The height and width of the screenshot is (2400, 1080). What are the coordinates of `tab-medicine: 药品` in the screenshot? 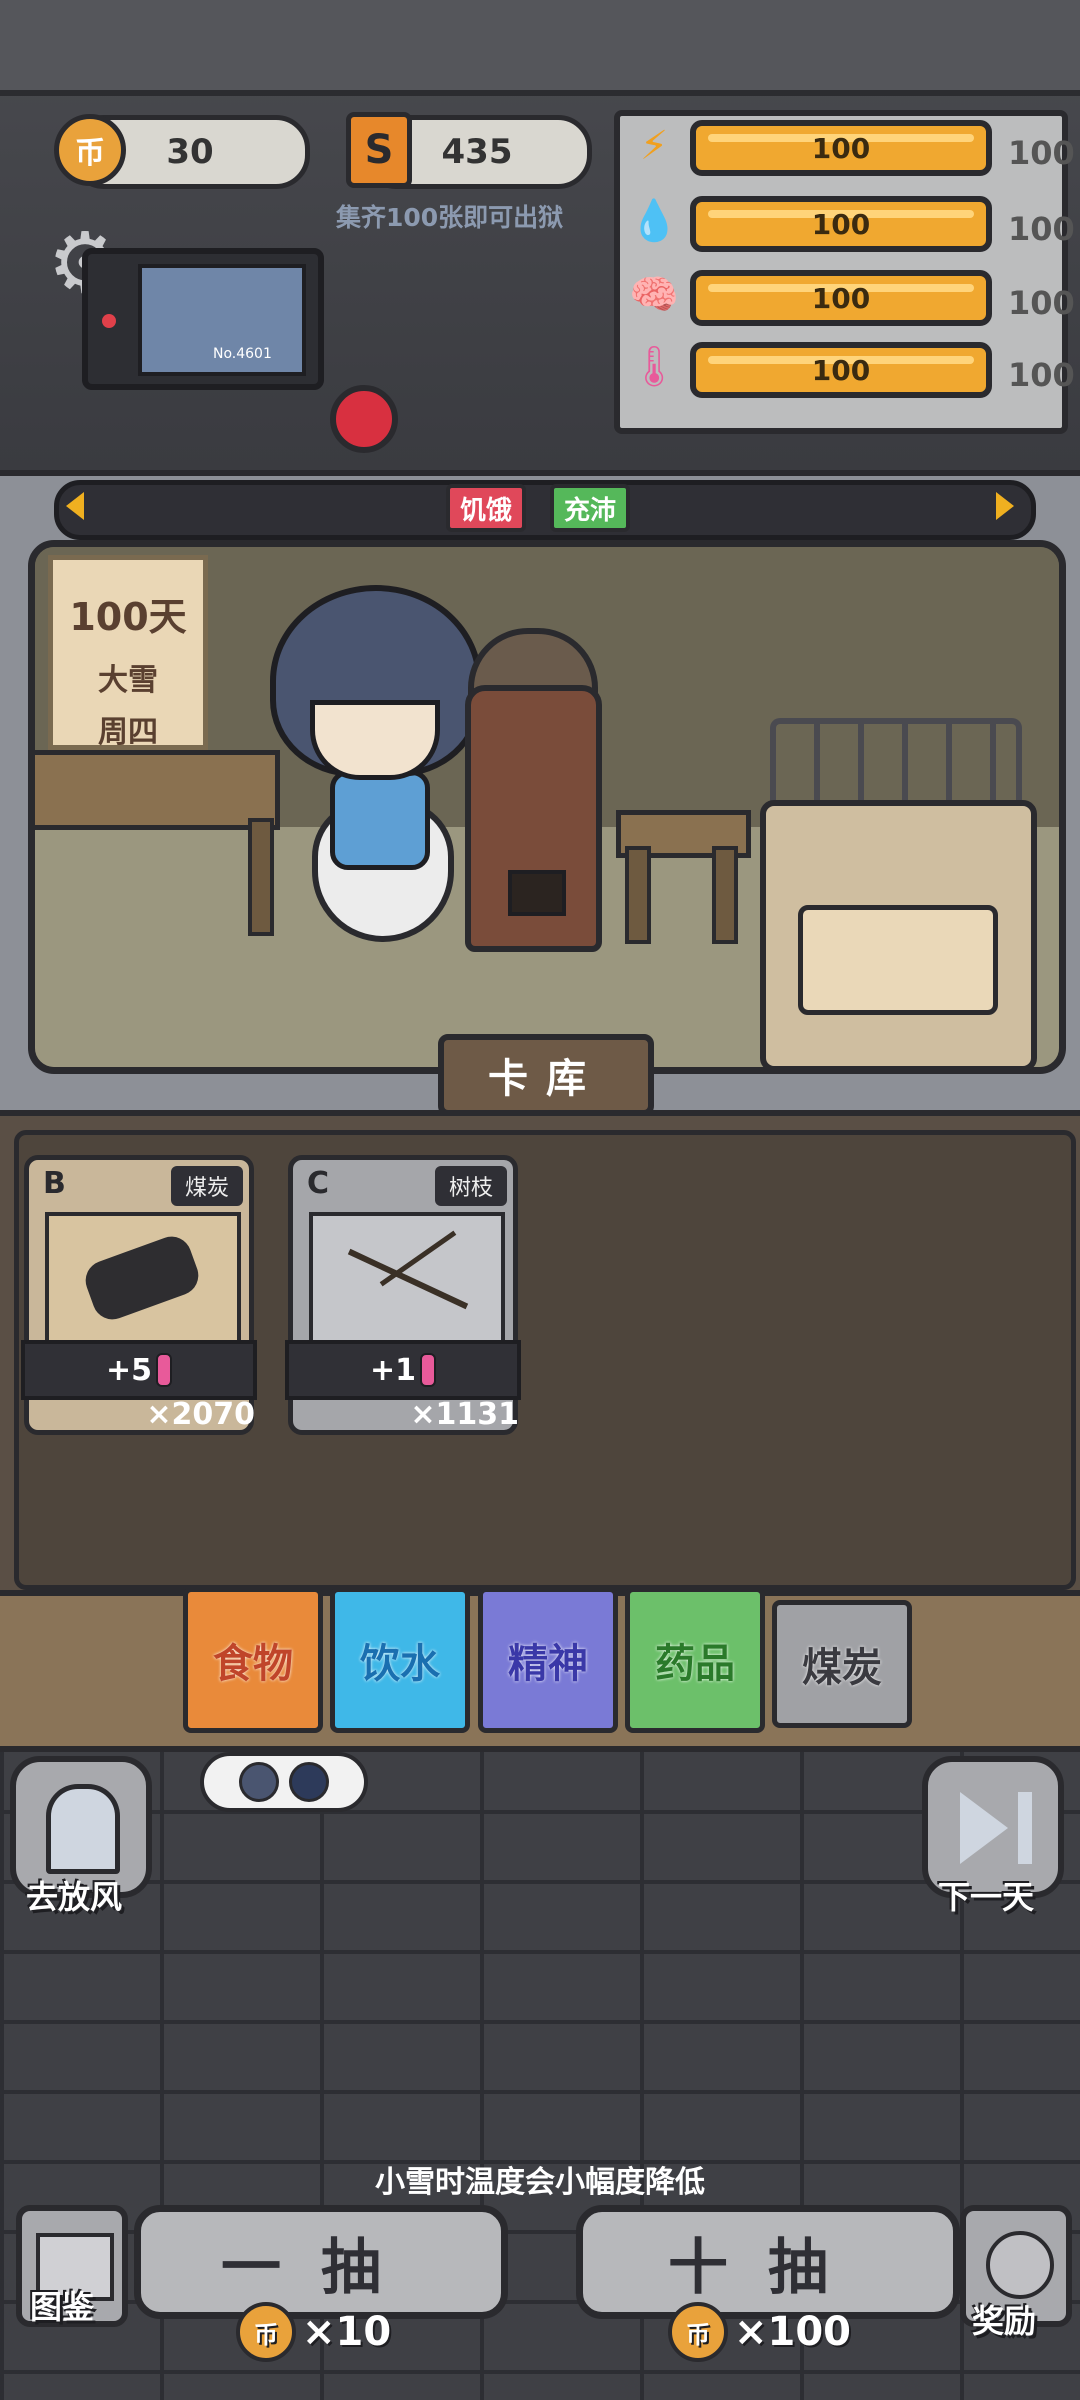 It's located at (695, 1660).